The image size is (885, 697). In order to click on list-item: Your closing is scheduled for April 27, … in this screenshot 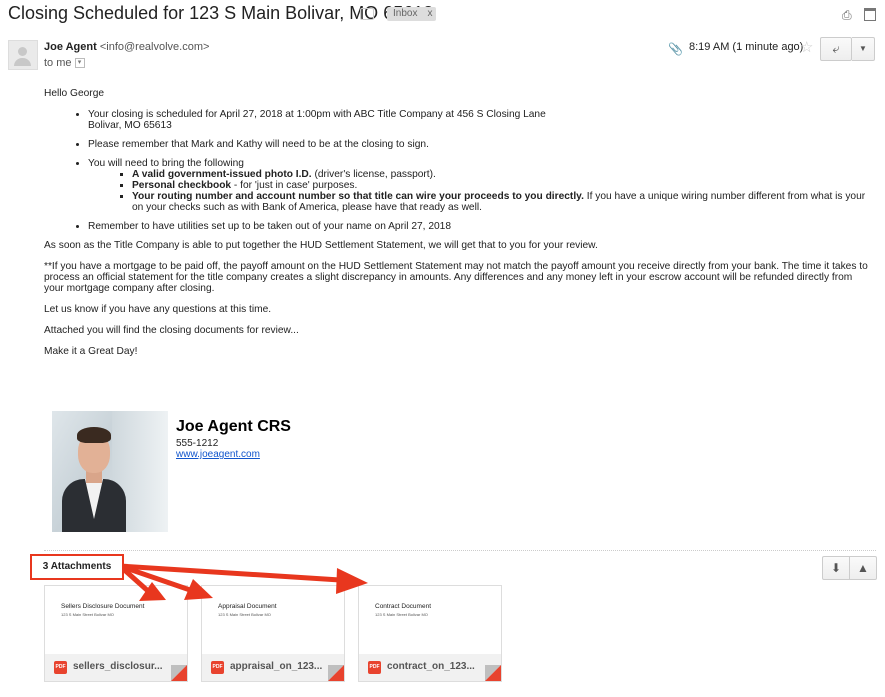, I will do `click(481, 120)`.